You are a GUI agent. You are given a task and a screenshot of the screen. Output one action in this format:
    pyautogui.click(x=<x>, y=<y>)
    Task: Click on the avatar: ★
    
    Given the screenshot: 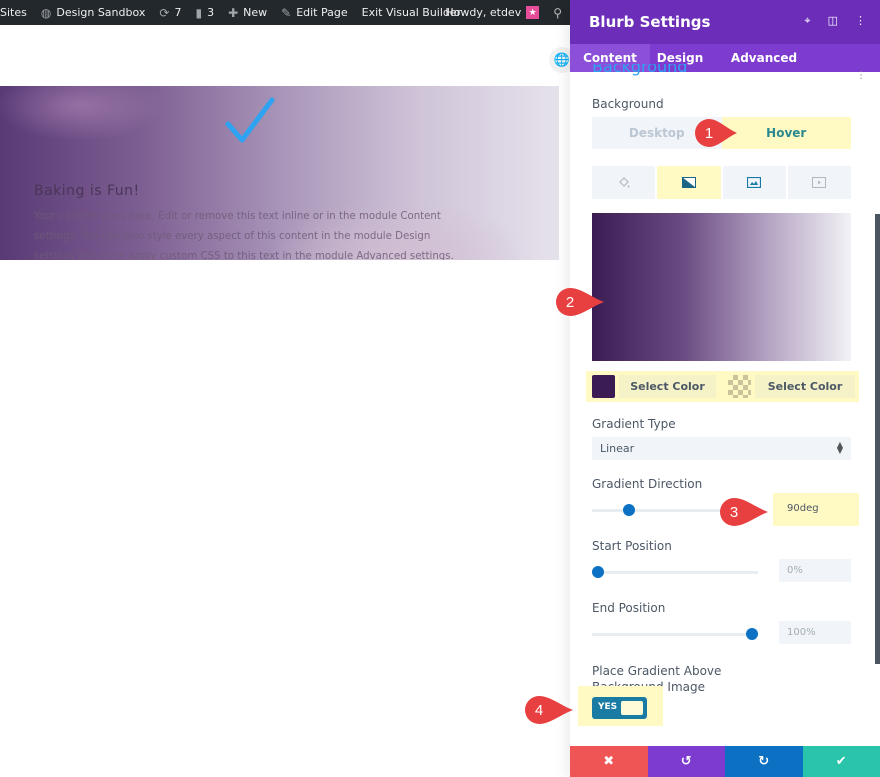 What is the action you would take?
    pyautogui.click(x=533, y=12)
    